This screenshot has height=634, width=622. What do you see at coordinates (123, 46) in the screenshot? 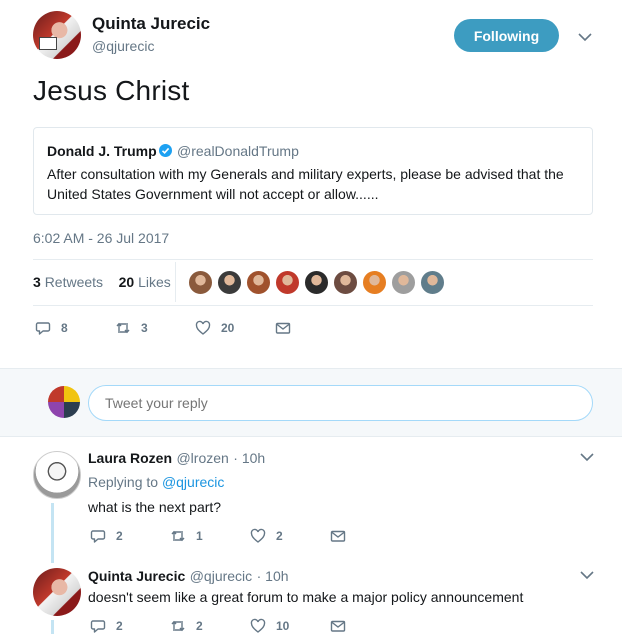
I see `author-handle: @qjurecic` at bounding box center [123, 46].